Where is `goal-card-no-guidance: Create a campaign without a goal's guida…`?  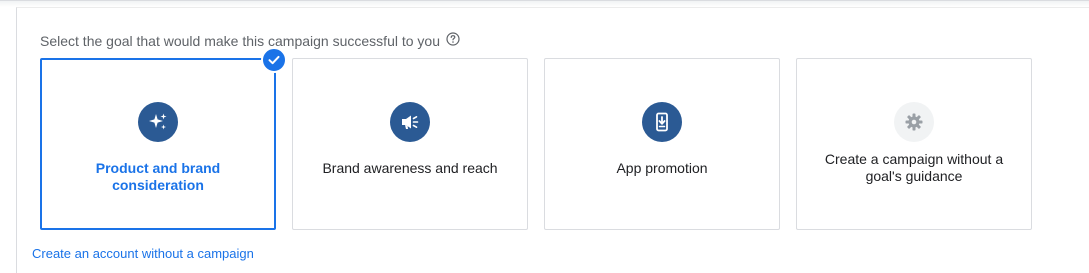
goal-card-no-guidance: Create a campaign without a goal's guida… is located at coordinates (914, 144).